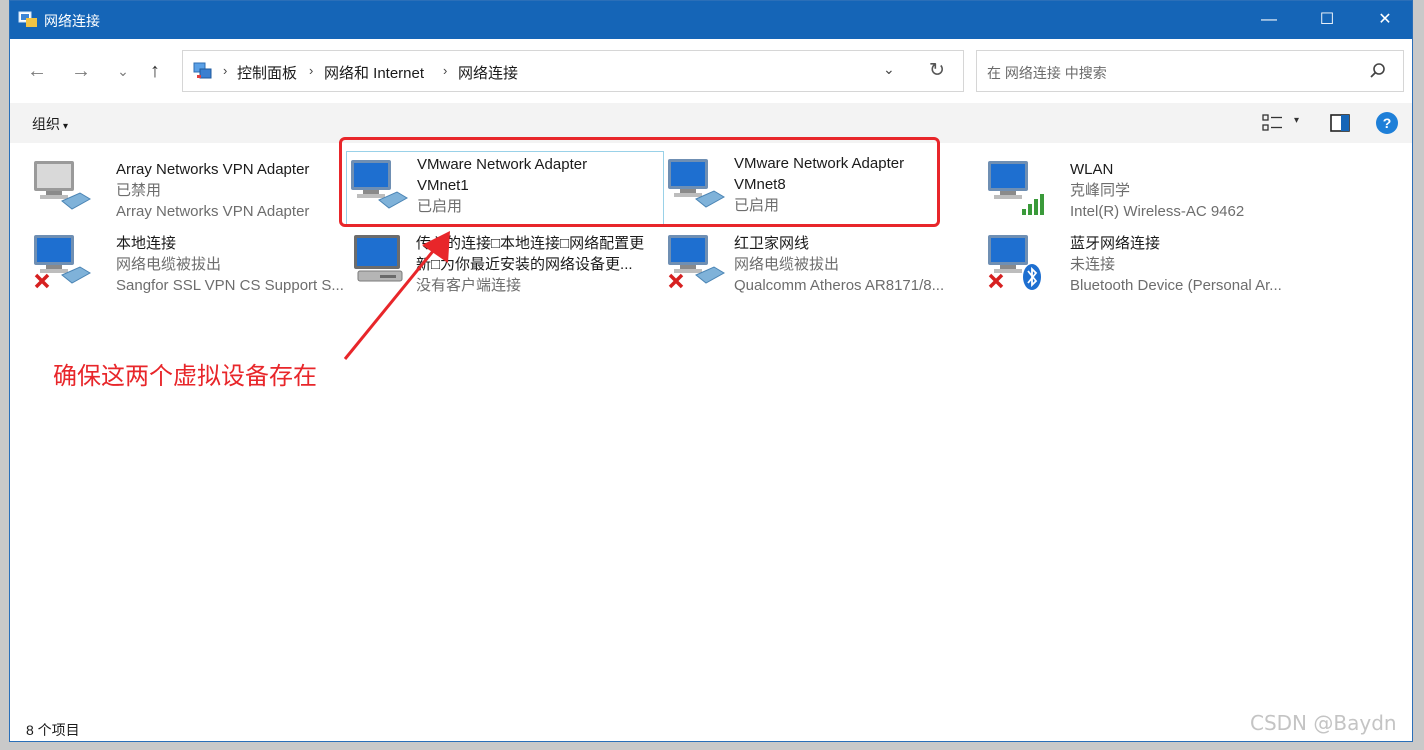 This screenshot has width=1424, height=750. Describe the element at coordinates (378, 258) in the screenshot. I see `incoming-connection-icon` at that location.